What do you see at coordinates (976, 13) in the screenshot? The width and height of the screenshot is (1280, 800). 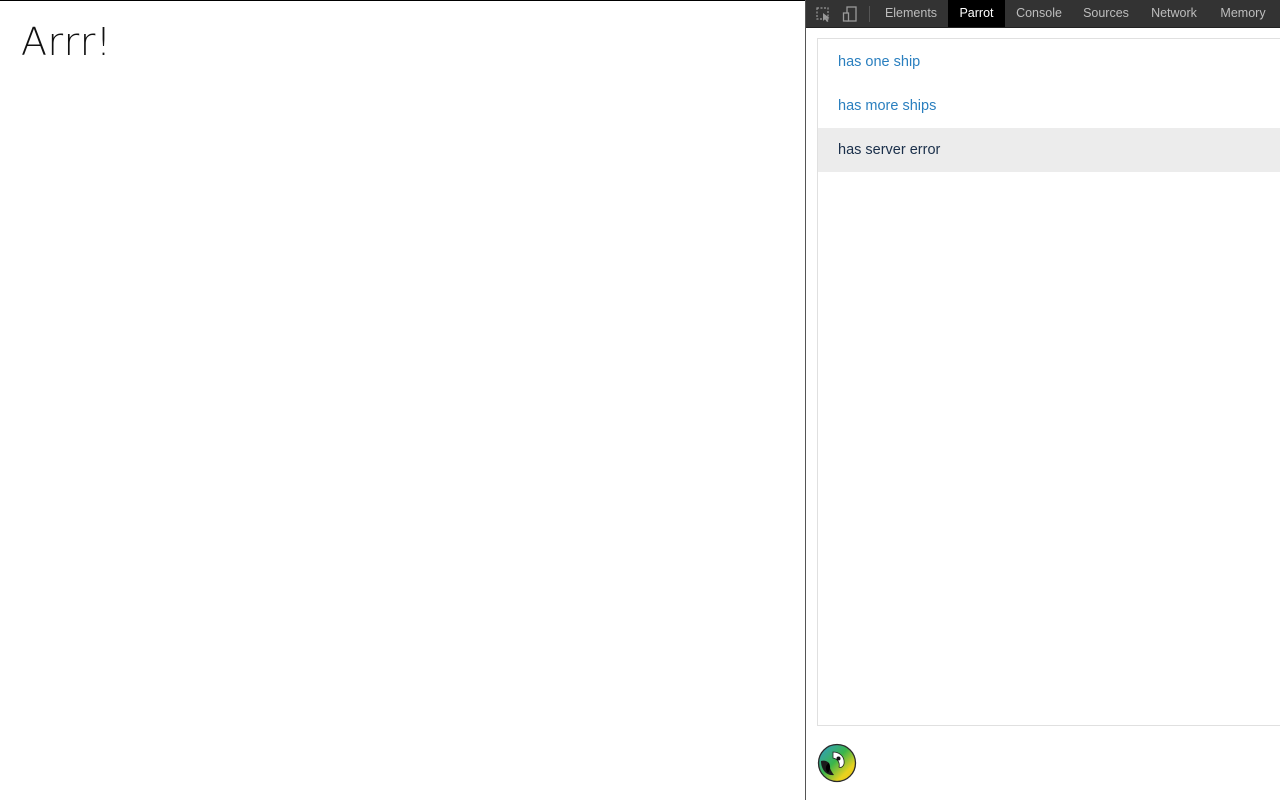 I see `tab-parrot: Parrot` at bounding box center [976, 13].